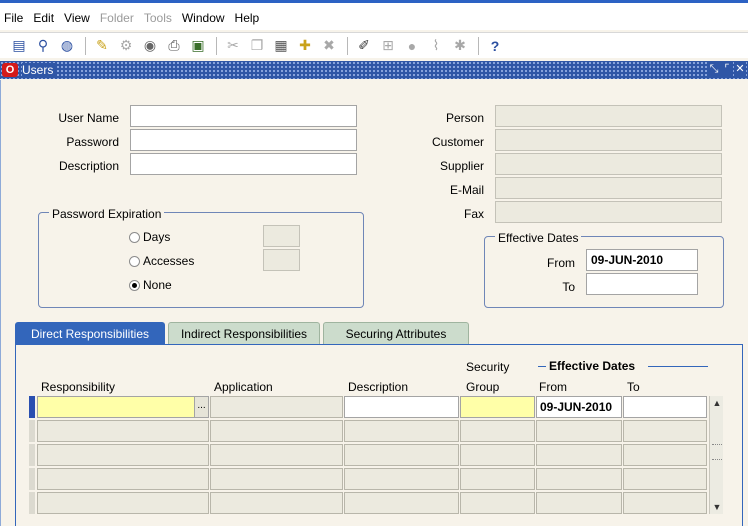 Image resolution: width=748 pixels, height=526 pixels. Describe the element at coordinates (717, 507) in the screenshot. I see `scroll-down-icon: ▼` at that location.